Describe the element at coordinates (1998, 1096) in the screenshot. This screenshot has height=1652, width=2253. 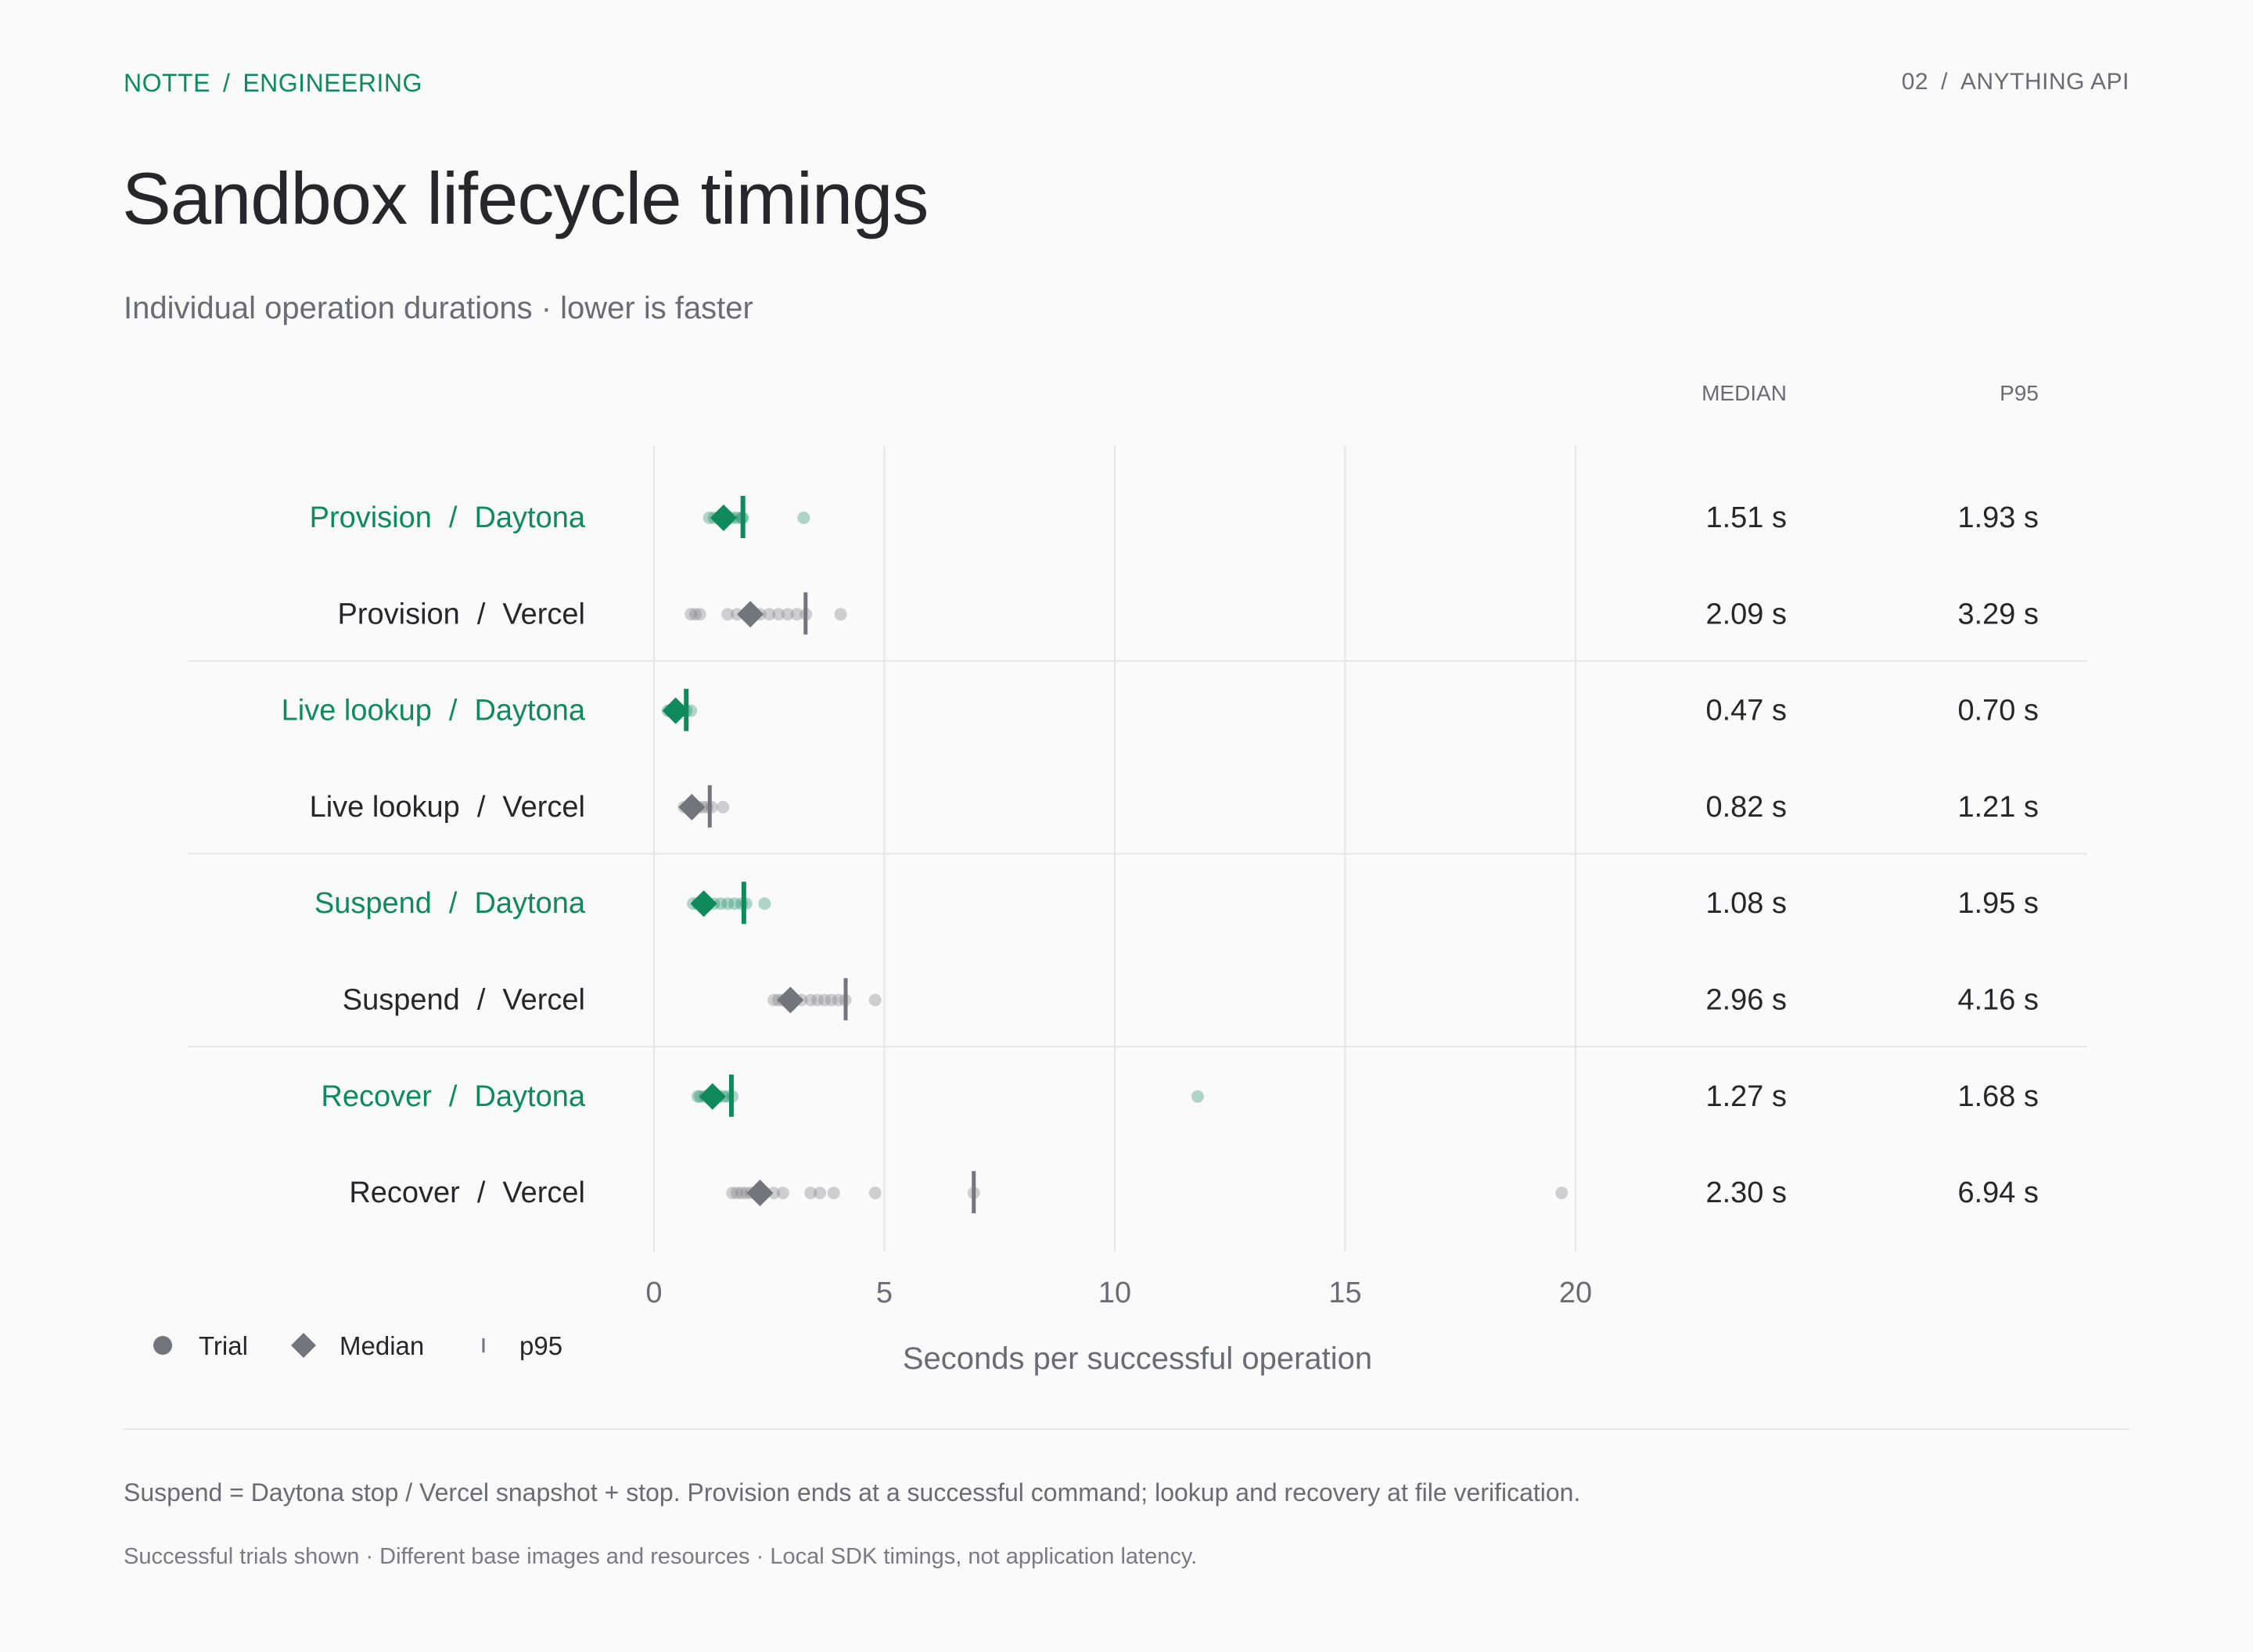
I see `p95-value: 1.68 s` at that location.